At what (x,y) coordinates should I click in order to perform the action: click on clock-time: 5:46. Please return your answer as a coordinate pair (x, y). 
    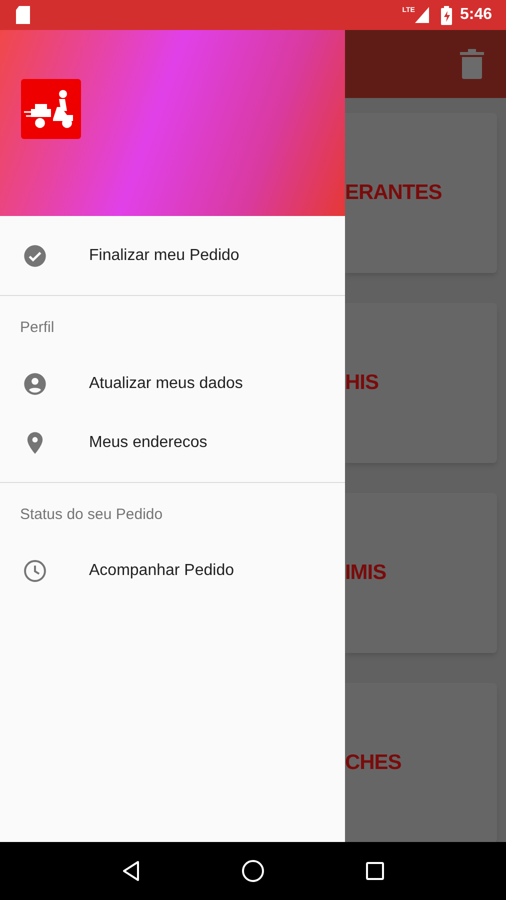
    Looking at the image, I should click on (476, 15).